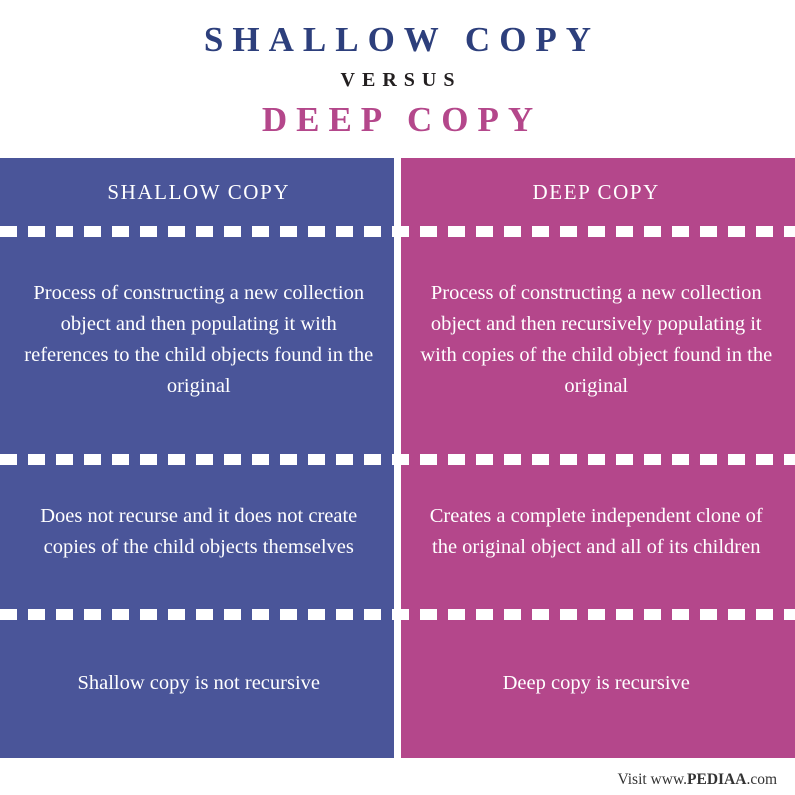  Describe the element at coordinates (596, 683) in the screenshot. I see `cell-deep-row-3: Deep copy is recursive` at that location.